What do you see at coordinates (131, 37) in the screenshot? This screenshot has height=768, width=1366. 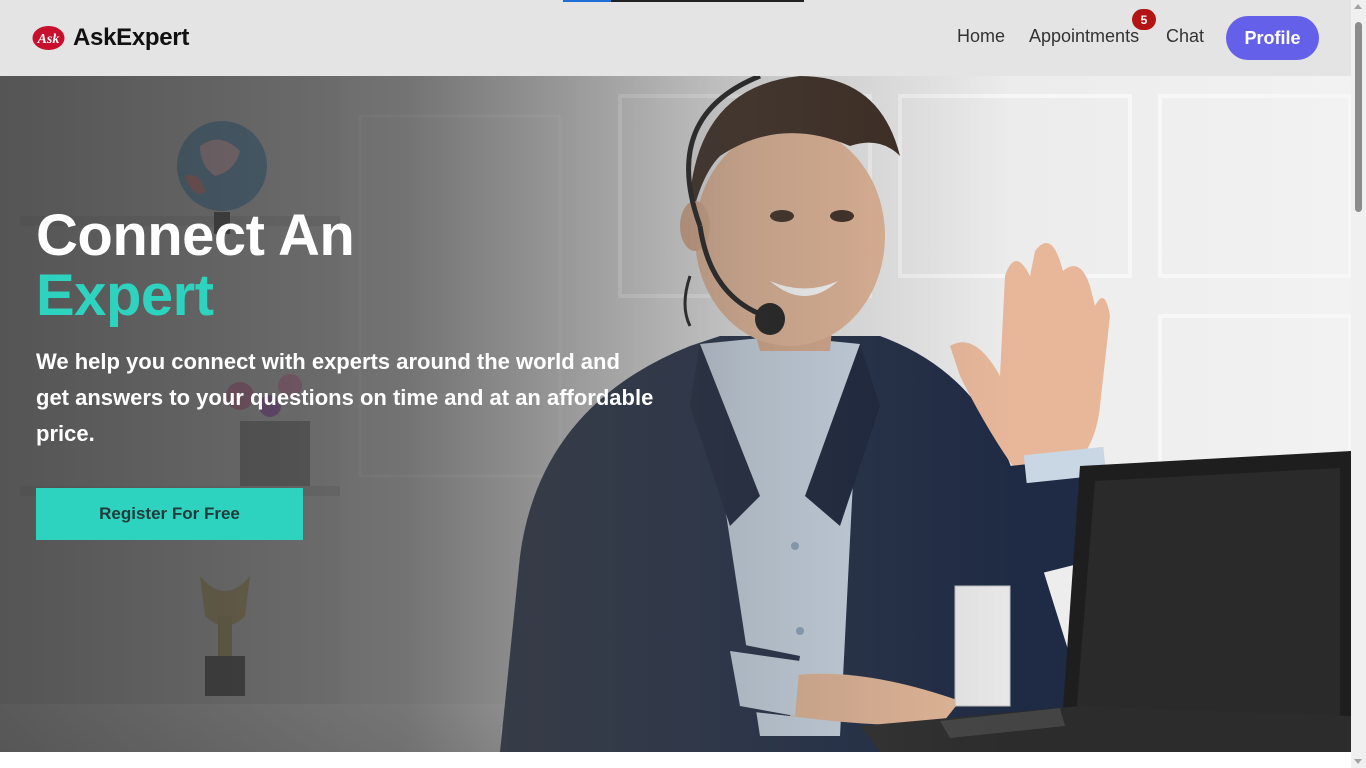 I see `brand-name: AskExpert` at bounding box center [131, 37].